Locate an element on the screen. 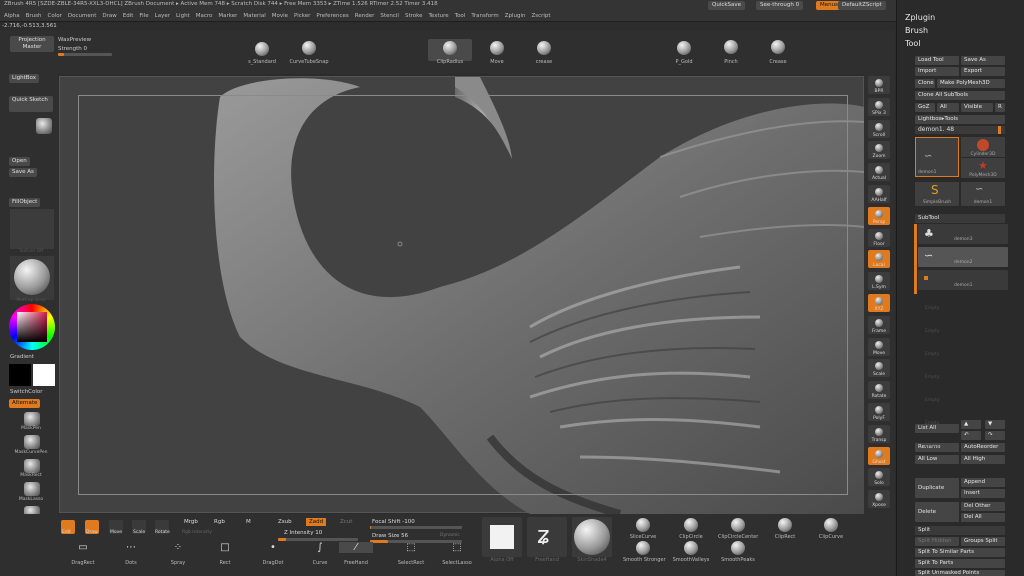  menu-item: Transform is located at coordinates (484, 16).